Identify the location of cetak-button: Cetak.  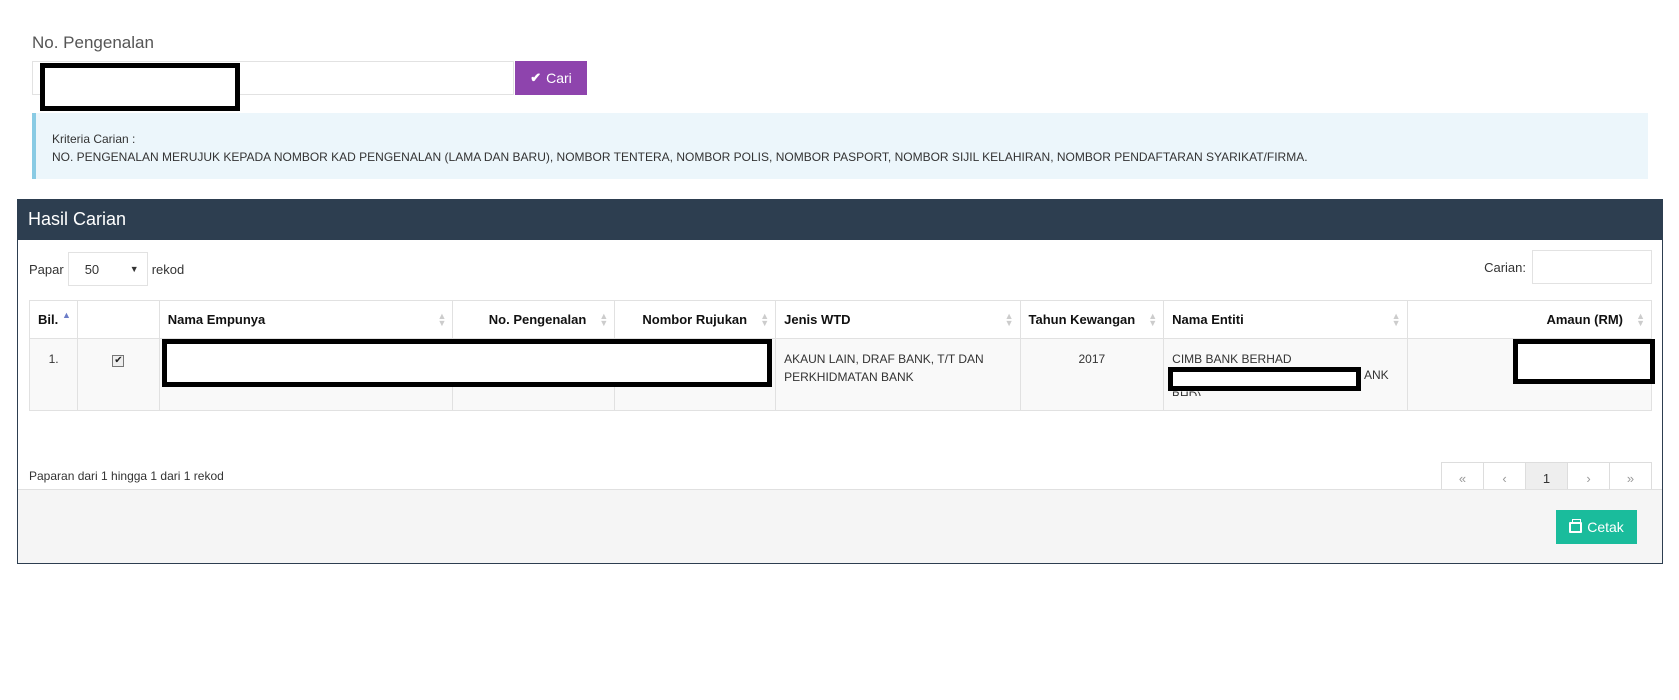
(1596, 527).